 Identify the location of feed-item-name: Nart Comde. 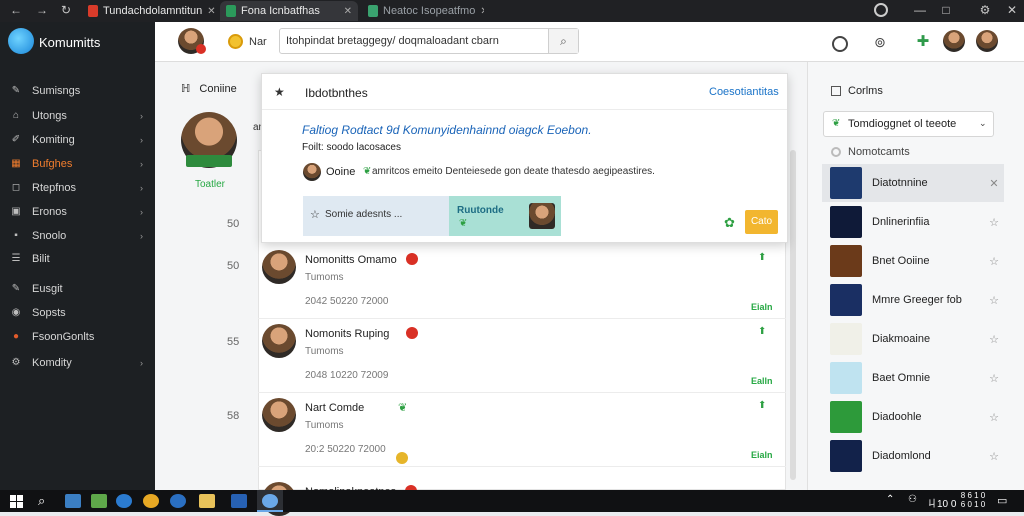
(334, 408).